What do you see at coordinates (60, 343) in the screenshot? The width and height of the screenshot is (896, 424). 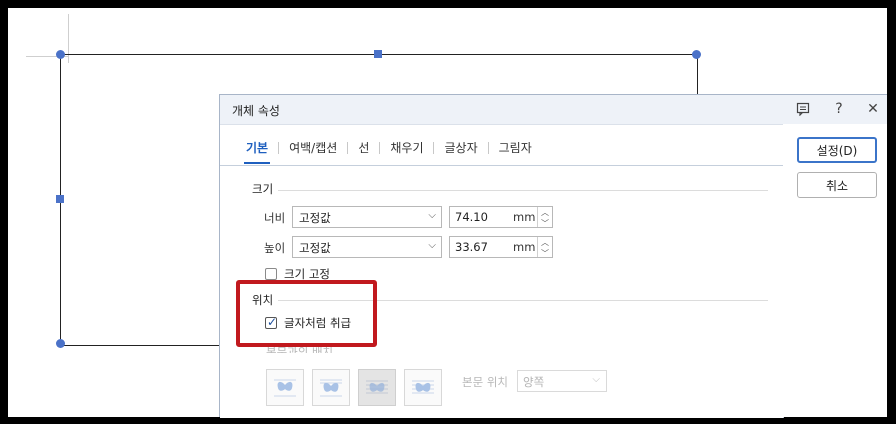 I see `resize-handle-bottom-left` at bounding box center [60, 343].